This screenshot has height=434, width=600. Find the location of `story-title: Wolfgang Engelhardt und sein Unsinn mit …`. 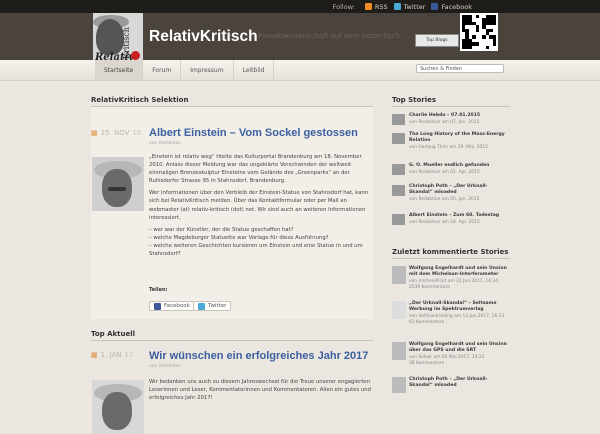

story-title: Wolfgang Engelhardt und sein Unsinn mit … is located at coordinates (458, 271).